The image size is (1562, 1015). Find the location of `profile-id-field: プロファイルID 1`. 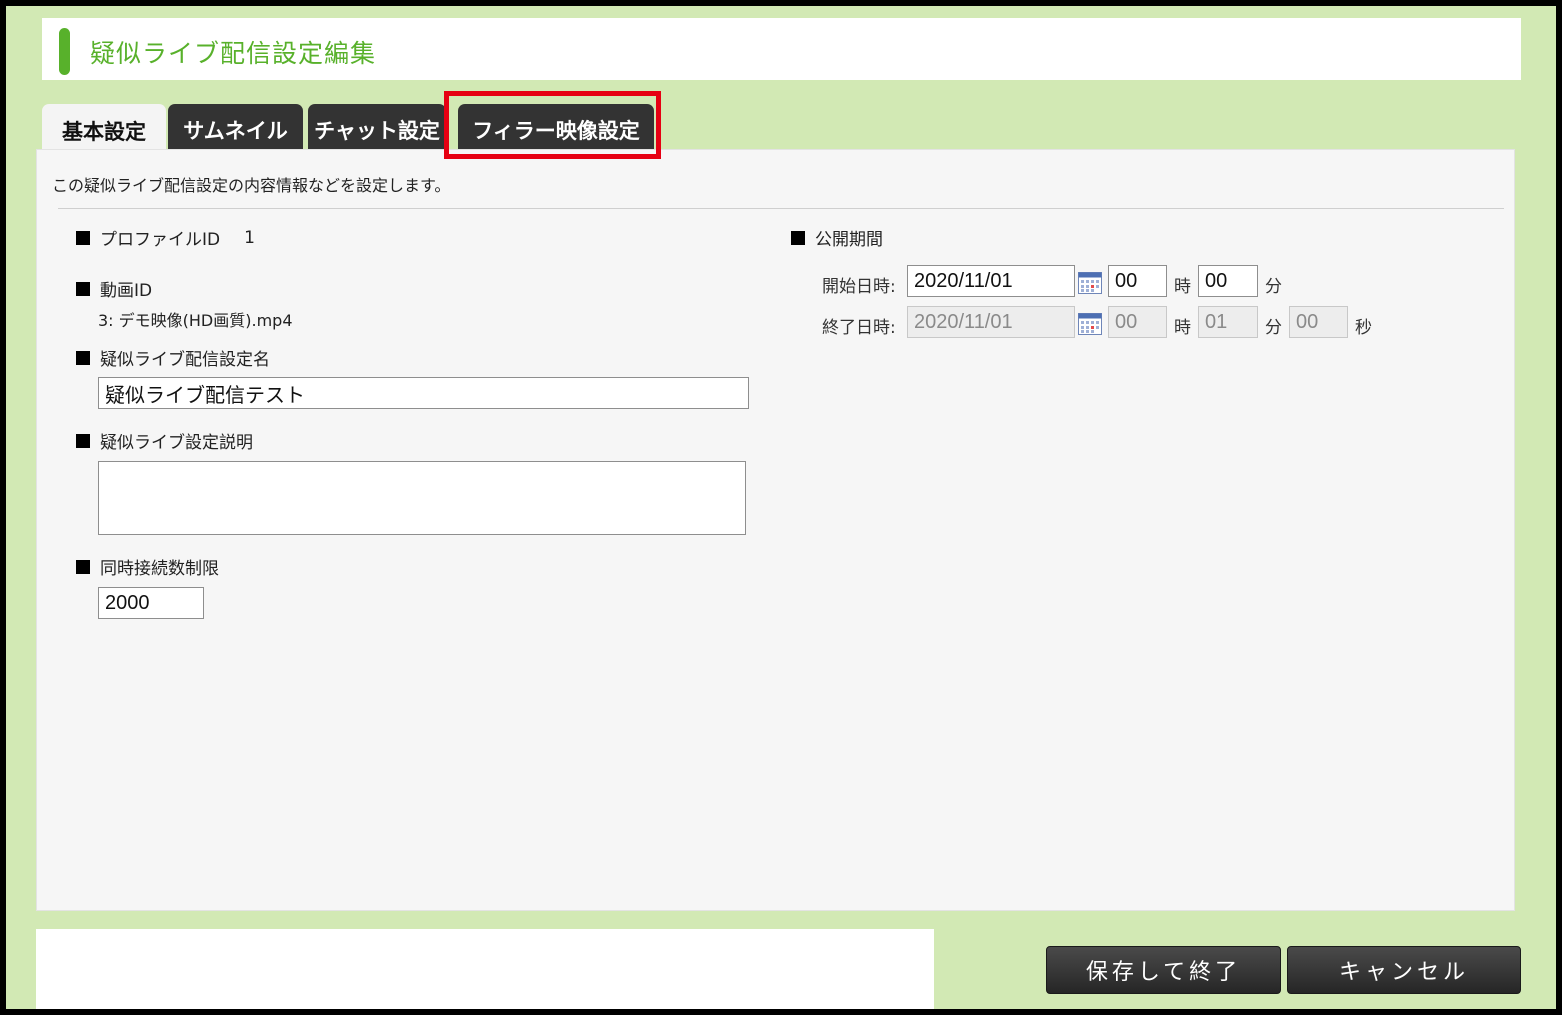

profile-id-field: プロファイルID 1 is located at coordinates (165, 237).